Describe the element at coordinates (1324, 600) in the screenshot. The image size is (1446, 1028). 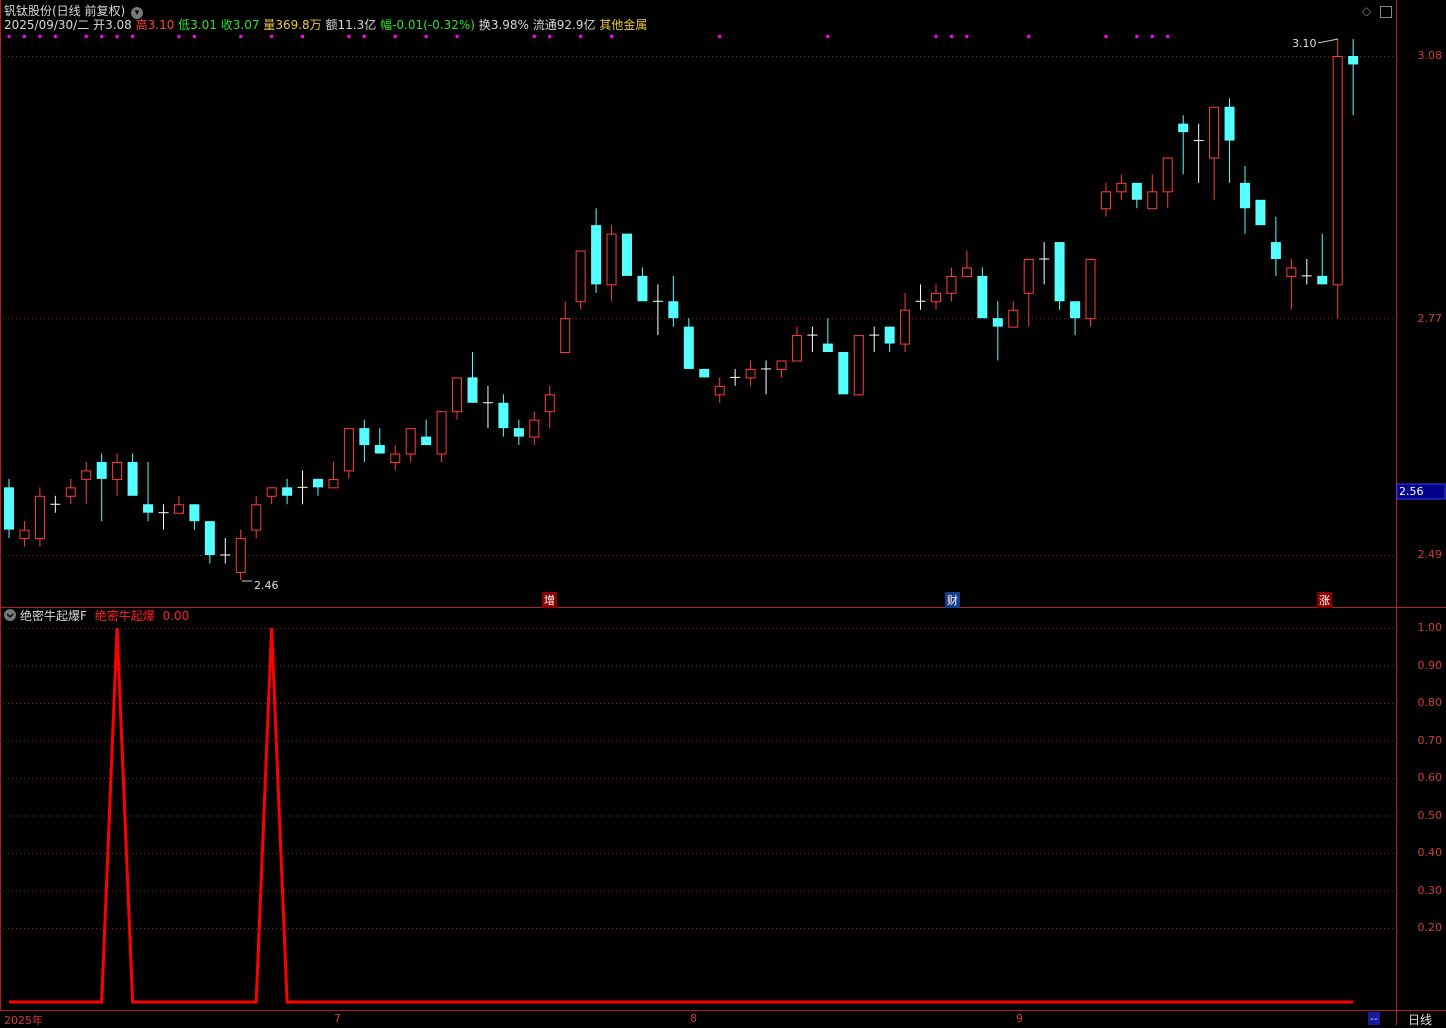
I see `event-tag-limit-up: 涨` at that location.